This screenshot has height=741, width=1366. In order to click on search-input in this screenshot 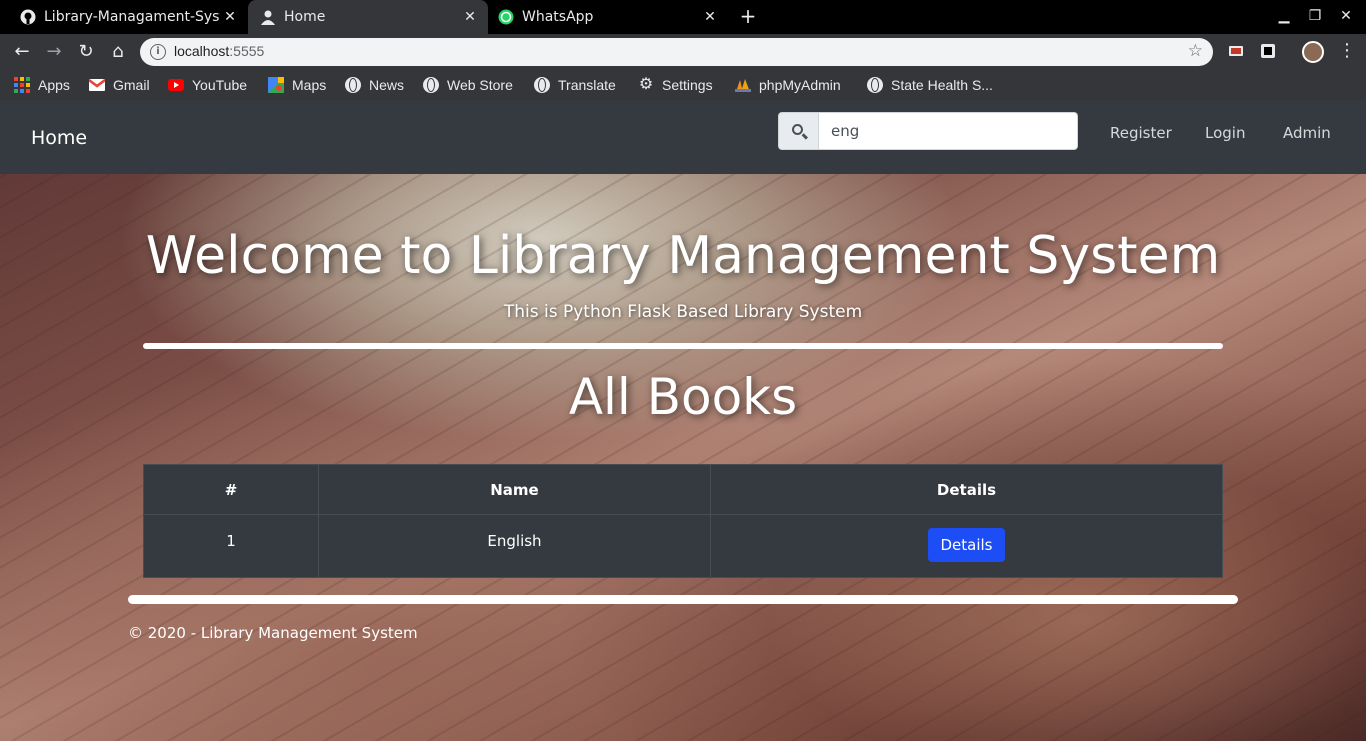, I will do `click(948, 131)`.